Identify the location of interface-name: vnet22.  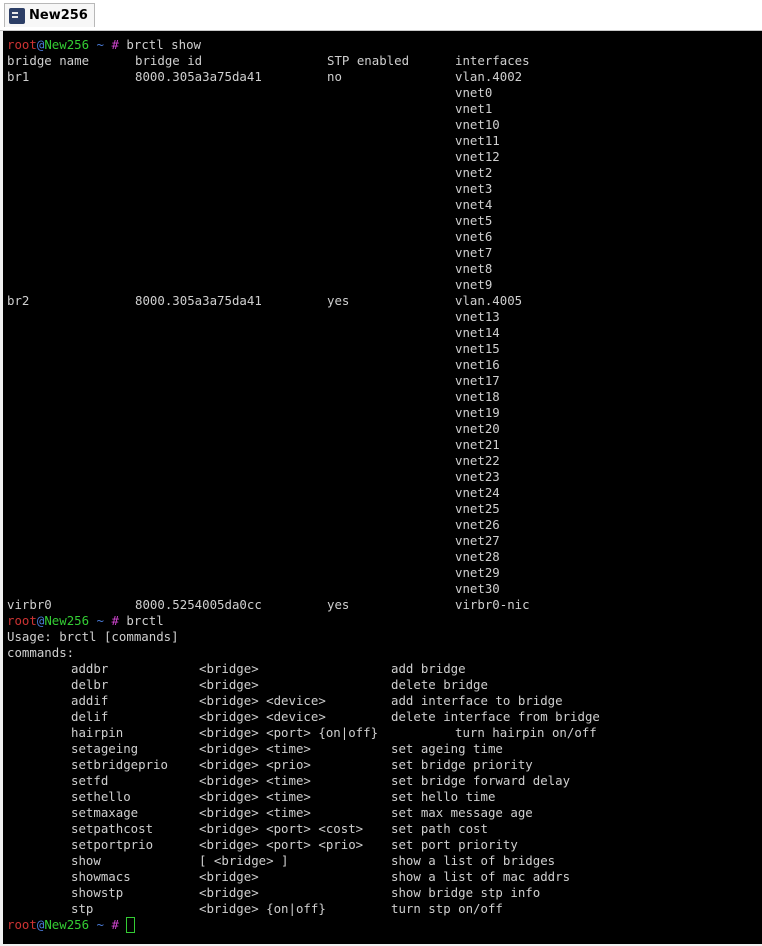
(477, 460).